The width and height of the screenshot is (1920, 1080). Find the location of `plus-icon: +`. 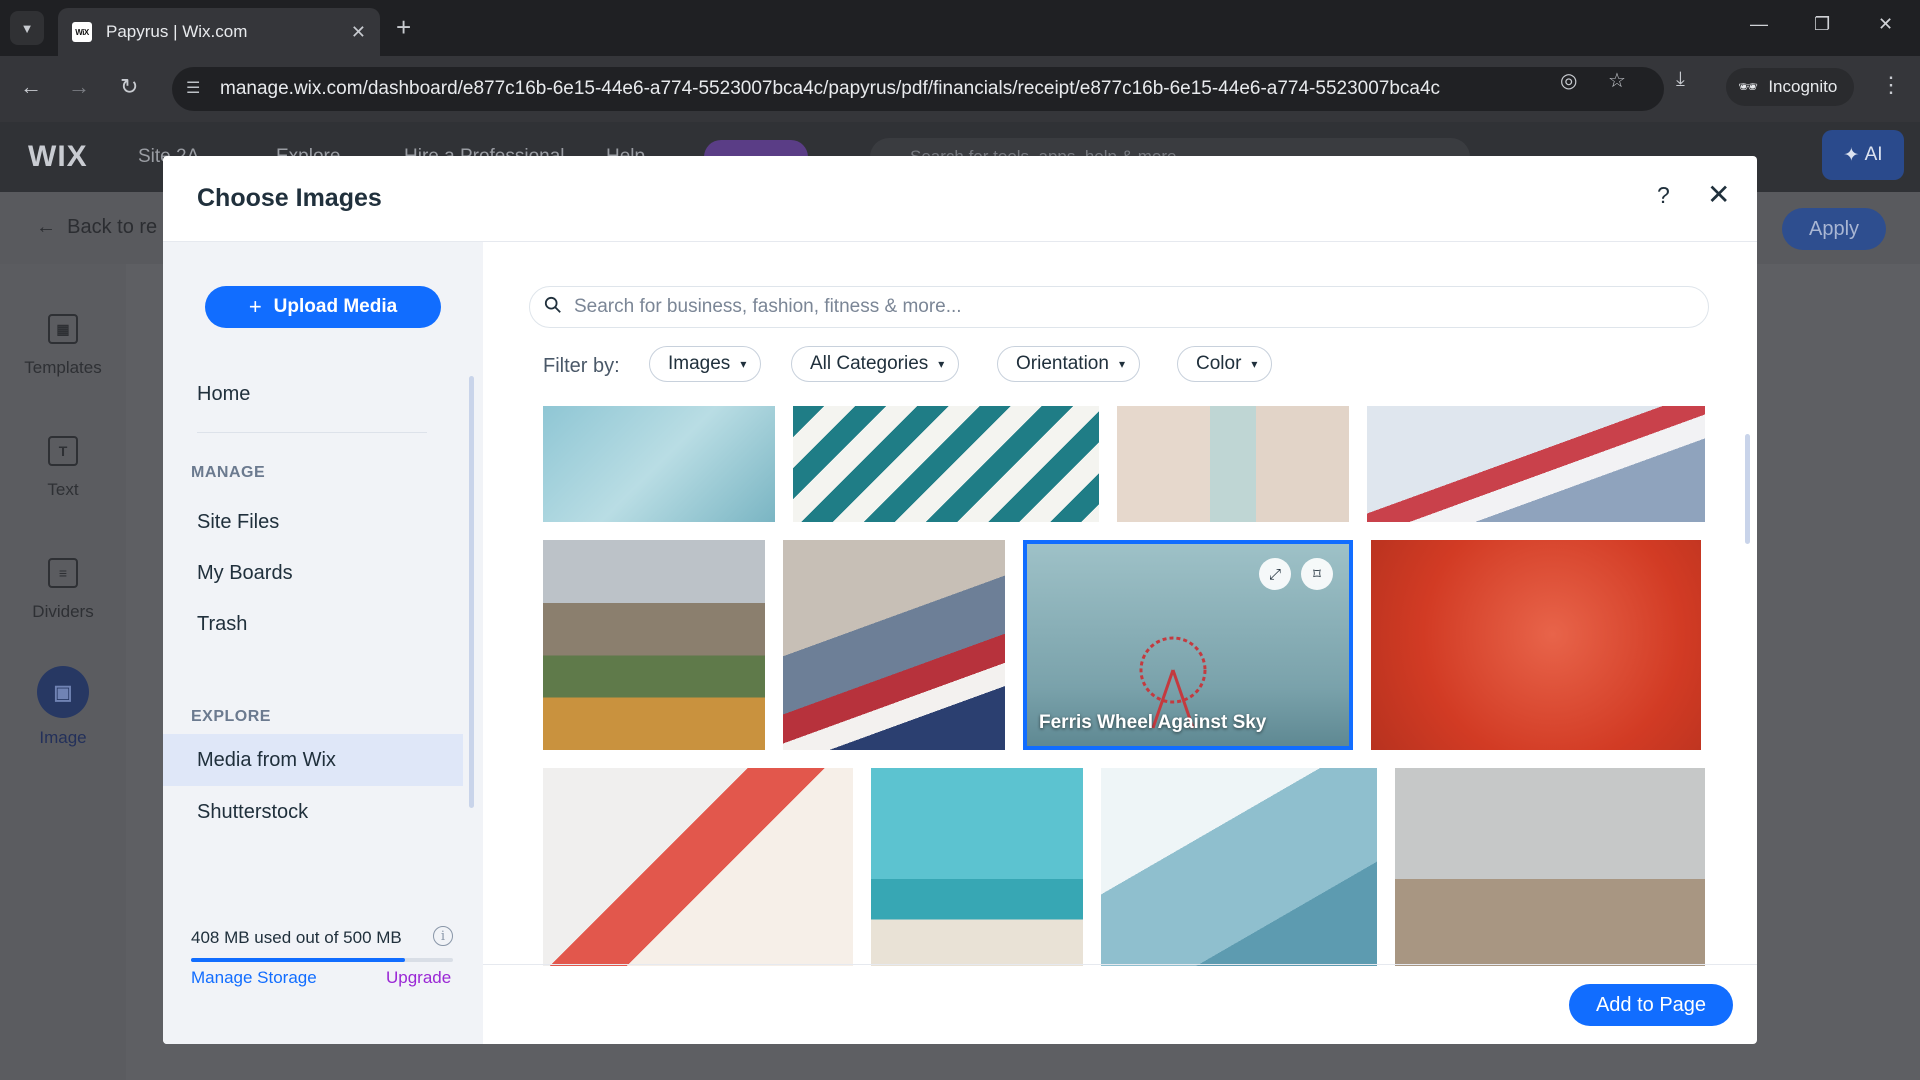

plus-icon: + is located at coordinates (255, 306).